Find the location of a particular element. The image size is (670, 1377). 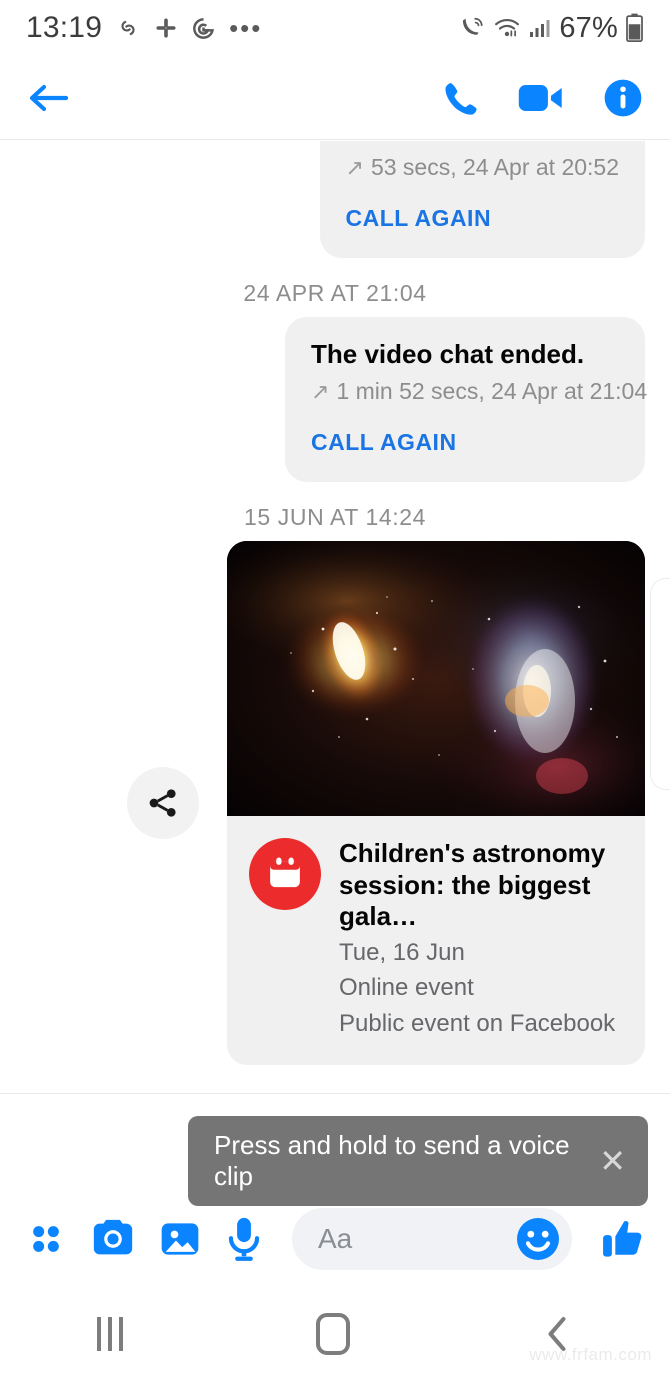

status-bar: 13:19 ••• 67% is located at coordinates (335, 28).